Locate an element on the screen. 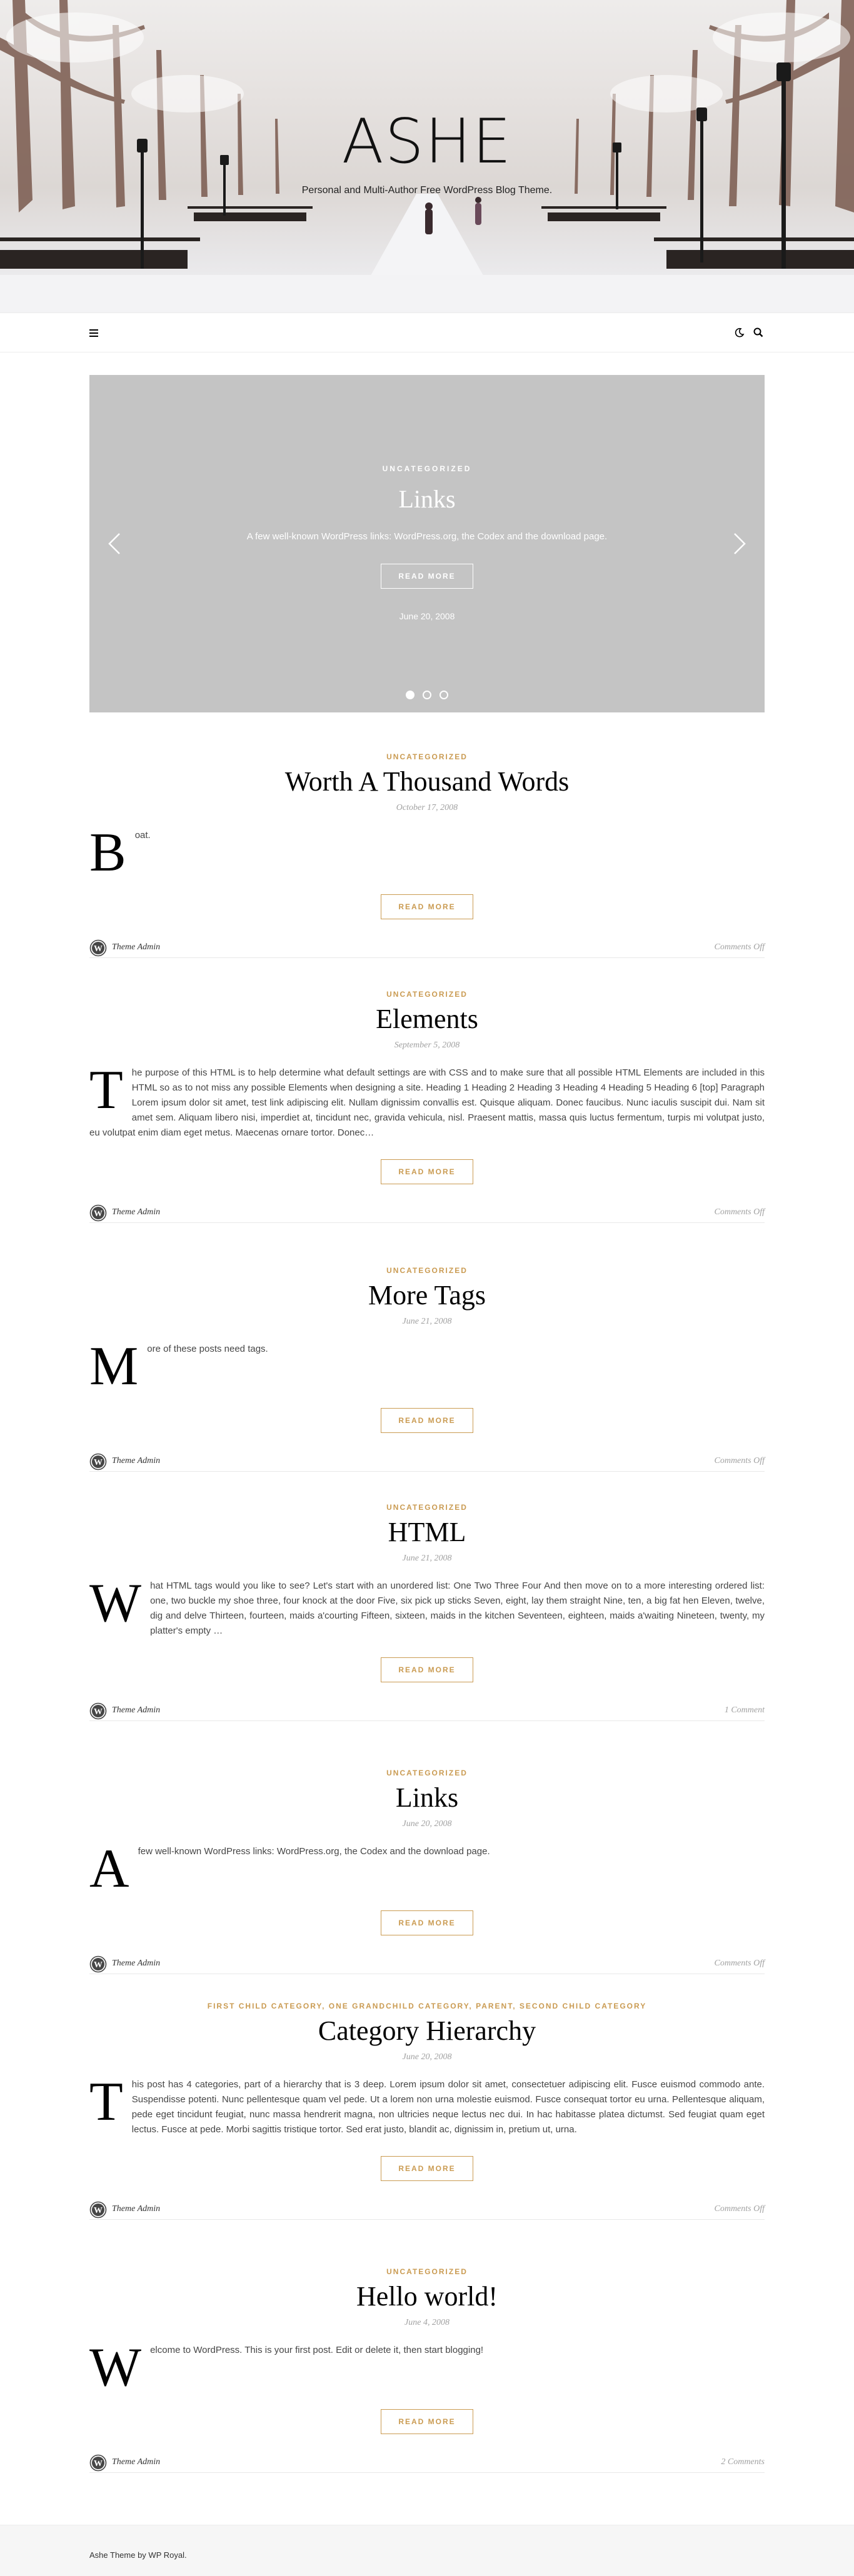 Image resolution: width=854 pixels, height=2576 pixels. slide-title: Links is located at coordinates (427, 499).